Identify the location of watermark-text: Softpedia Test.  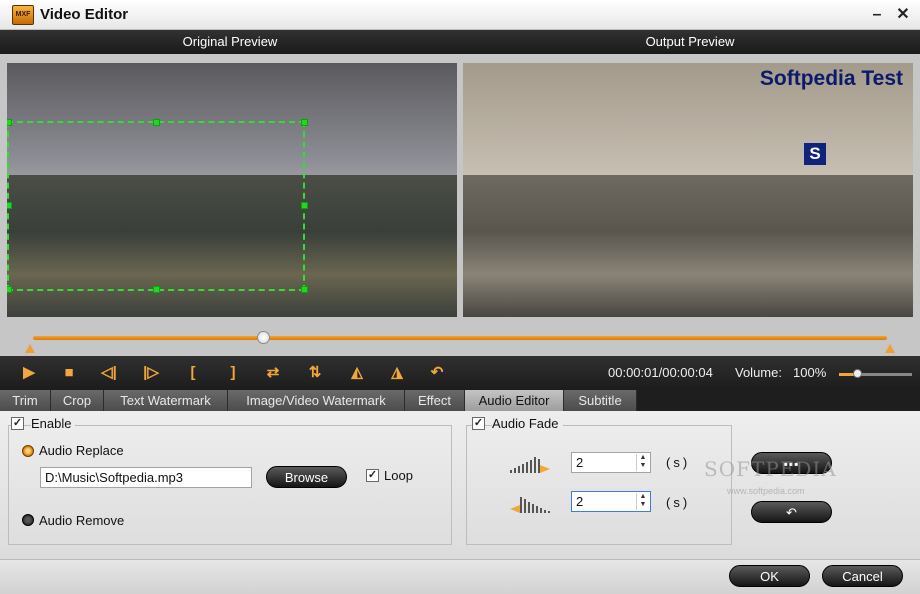
(831, 78).